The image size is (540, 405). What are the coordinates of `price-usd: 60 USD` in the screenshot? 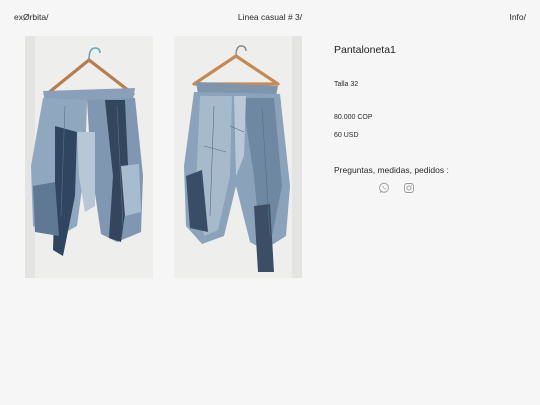 It's located at (346, 135).